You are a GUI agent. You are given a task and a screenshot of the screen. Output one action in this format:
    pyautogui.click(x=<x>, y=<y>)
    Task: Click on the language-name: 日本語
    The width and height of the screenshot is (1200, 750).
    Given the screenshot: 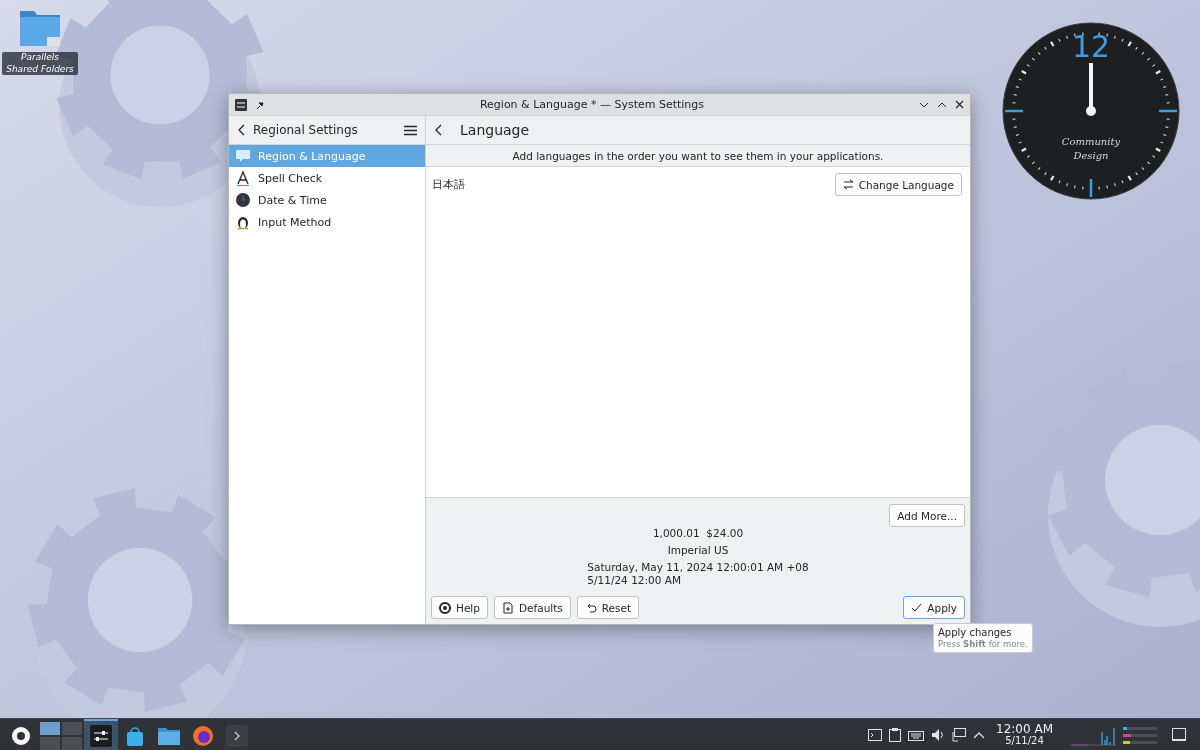 What is the action you would take?
    pyautogui.click(x=448, y=184)
    